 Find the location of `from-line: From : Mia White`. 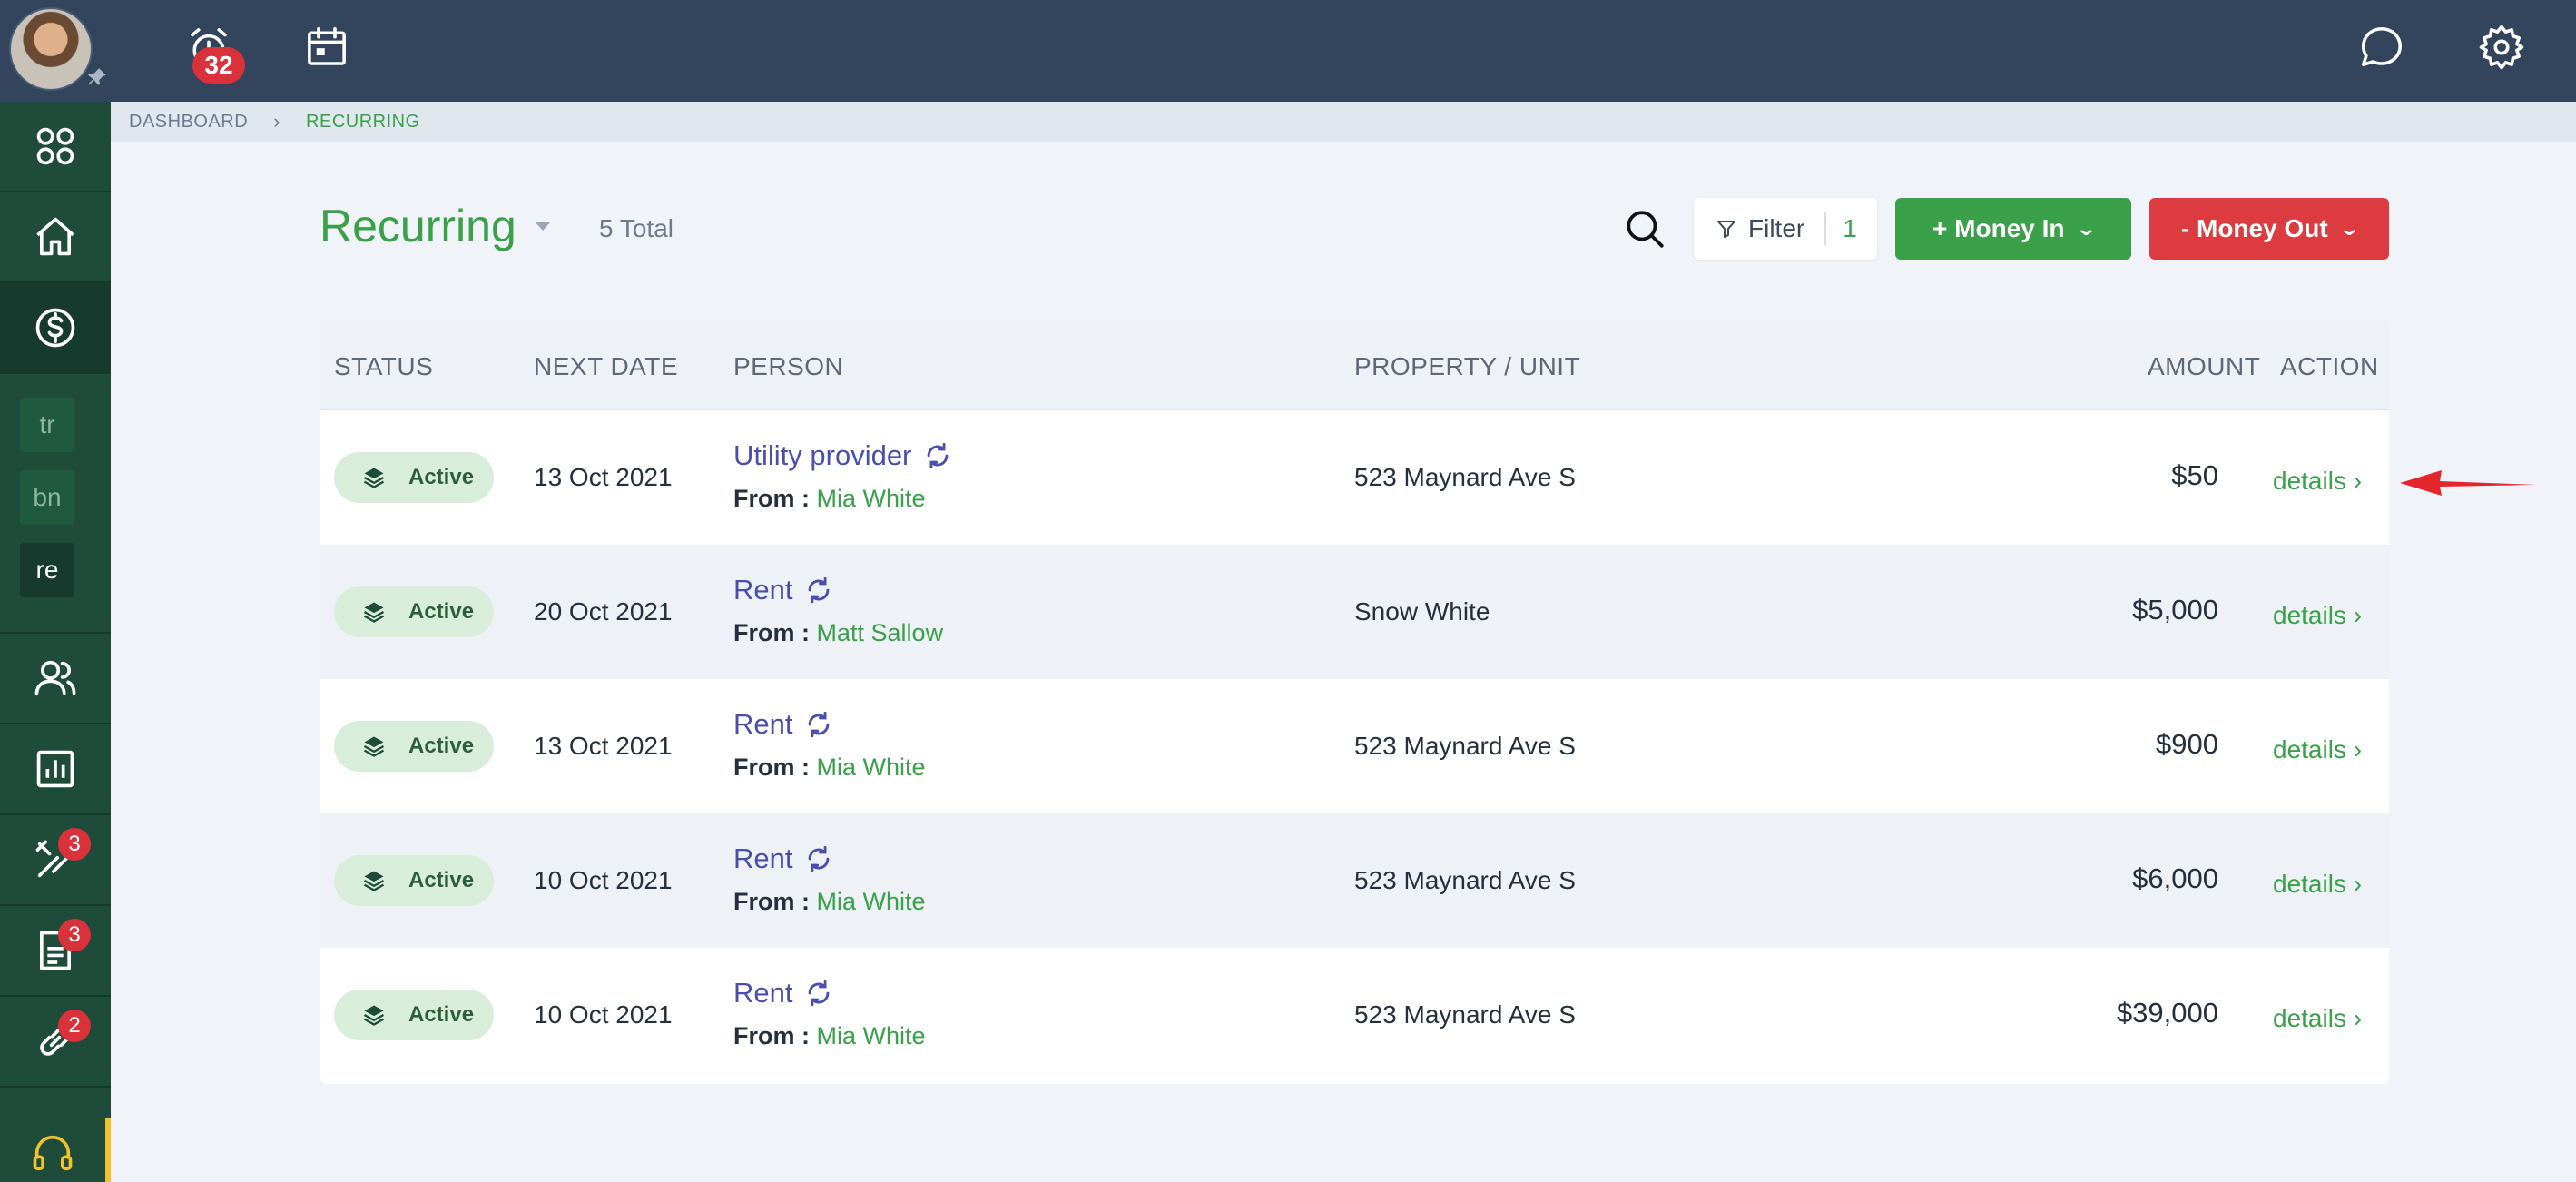

from-line: From : Mia White is located at coordinates (829, 1036).